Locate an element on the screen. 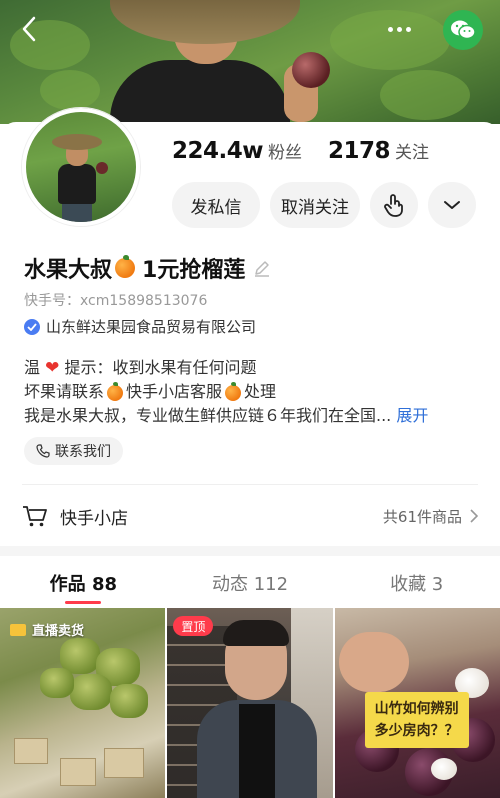 The image size is (500, 798). live-selling-label: 直播卖货 is located at coordinates (58, 631).